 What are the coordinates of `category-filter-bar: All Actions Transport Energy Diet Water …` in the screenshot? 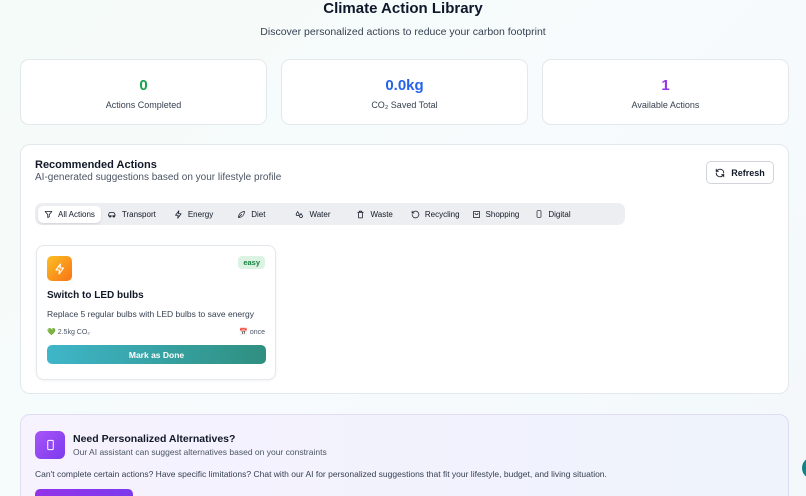 It's located at (330, 214).